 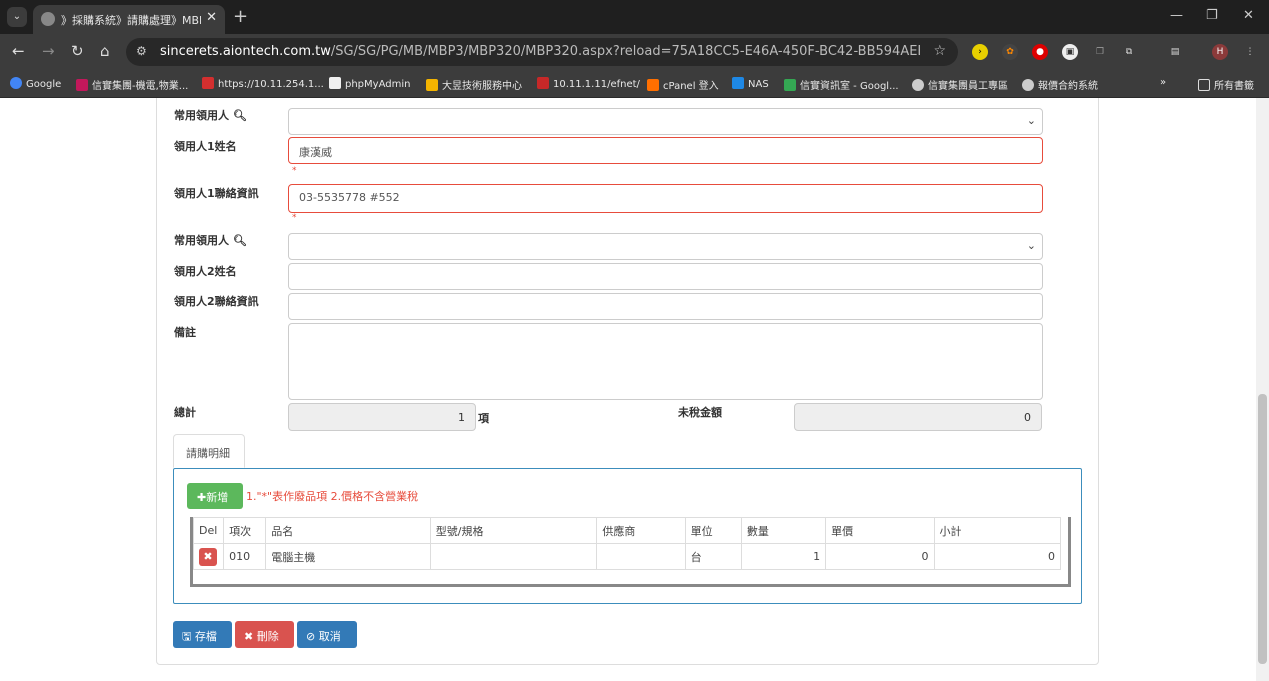 What do you see at coordinates (783, 556) in the screenshot?
I see `qty-cell: 1` at bounding box center [783, 556].